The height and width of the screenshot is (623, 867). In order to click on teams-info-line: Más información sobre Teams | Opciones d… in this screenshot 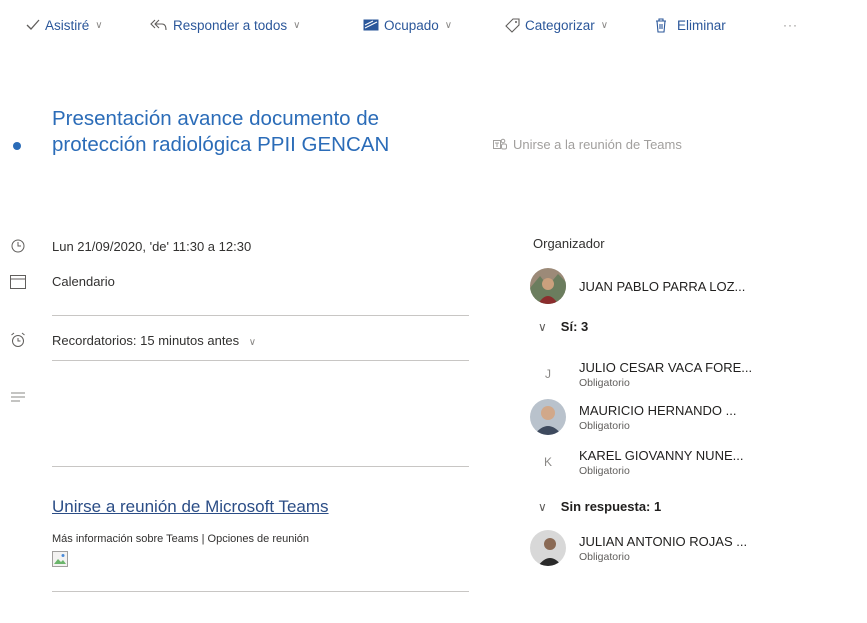, I will do `click(180, 539)`.